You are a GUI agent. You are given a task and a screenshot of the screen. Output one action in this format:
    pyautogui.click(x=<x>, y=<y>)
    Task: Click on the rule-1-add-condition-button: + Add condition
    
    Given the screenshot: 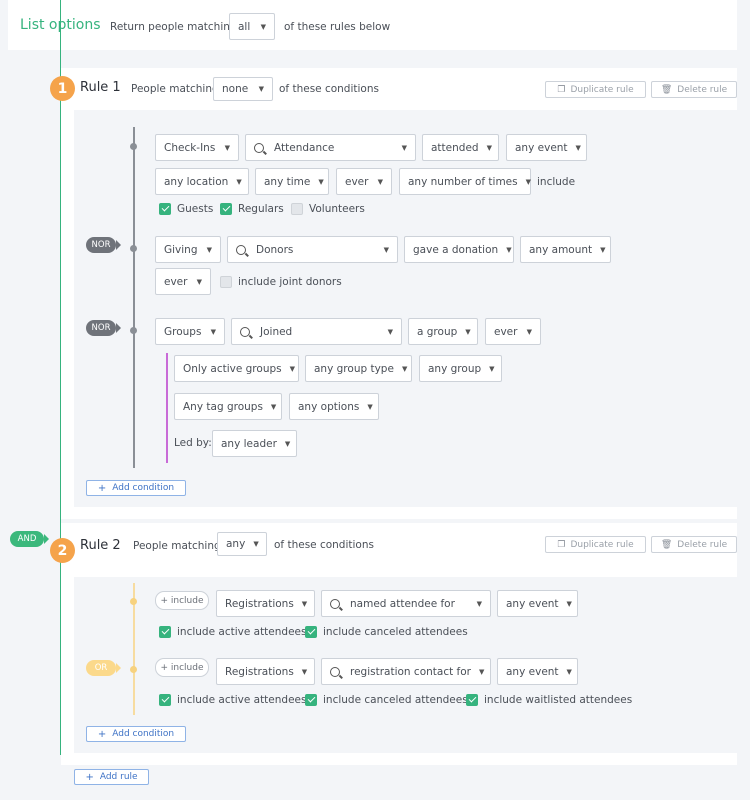 What is the action you would take?
    pyautogui.click(x=136, y=488)
    